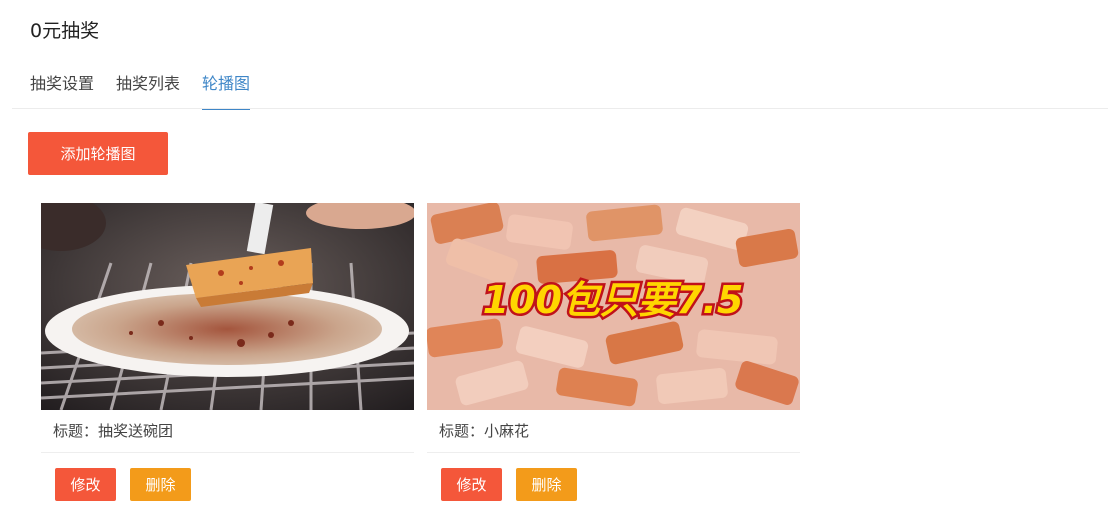 Image resolution: width=1108 pixels, height=505 pixels. I want to click on tab-lottery-list: 抽奖列表, so click(148, 90).